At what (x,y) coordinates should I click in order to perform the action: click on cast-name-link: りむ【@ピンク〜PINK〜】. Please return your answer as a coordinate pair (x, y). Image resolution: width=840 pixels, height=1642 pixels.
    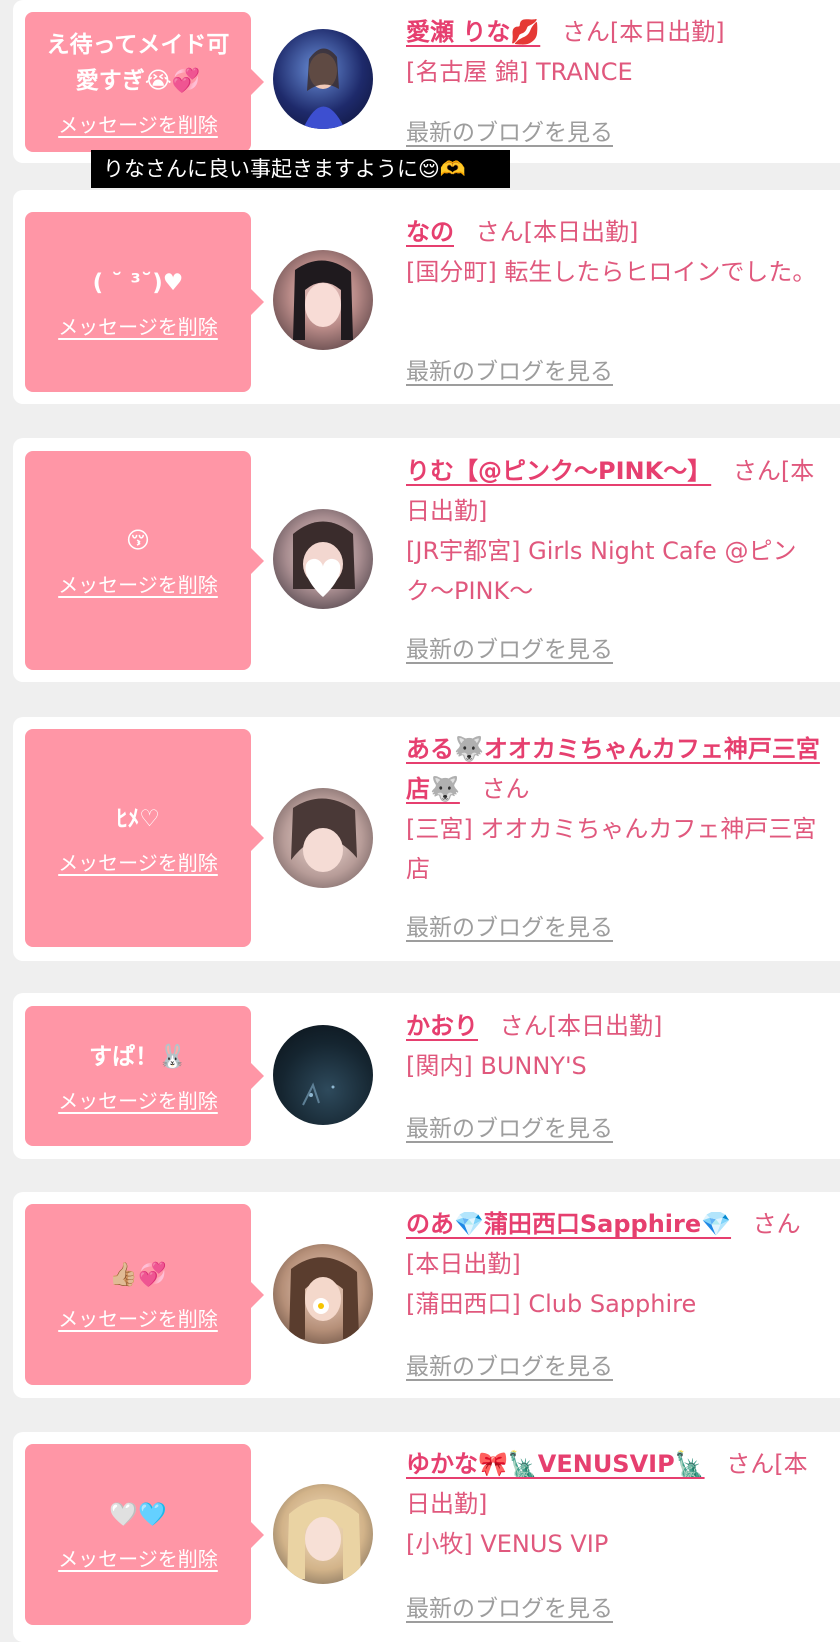
    Looking at the image, I should click on (558, 471).